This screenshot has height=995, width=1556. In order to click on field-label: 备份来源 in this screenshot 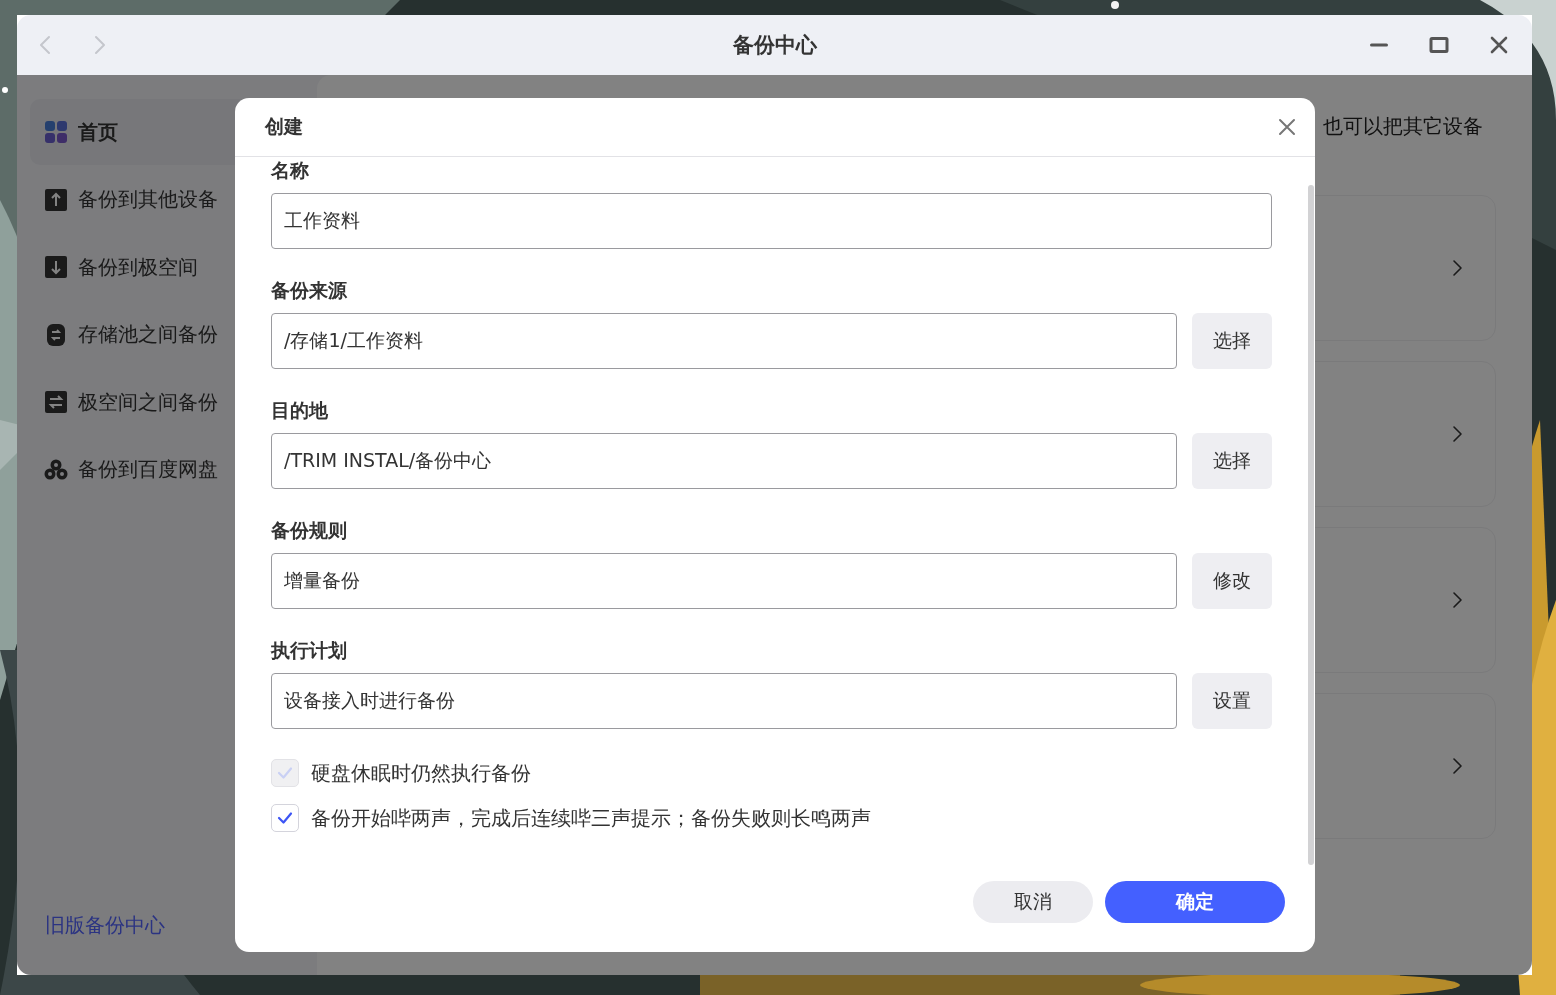, I will do `click(309, 290)`.